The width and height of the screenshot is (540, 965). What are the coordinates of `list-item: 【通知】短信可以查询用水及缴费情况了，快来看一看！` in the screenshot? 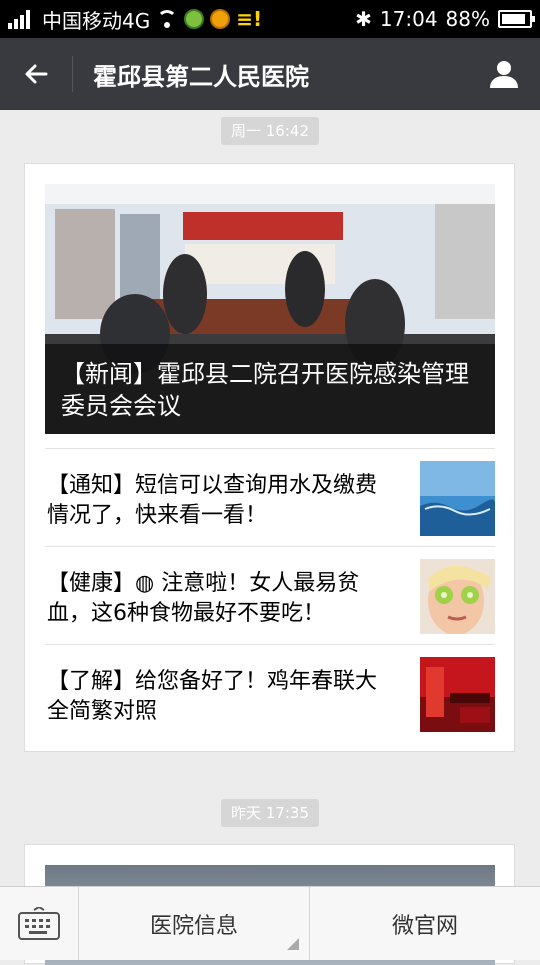 It's located at (270, 497).